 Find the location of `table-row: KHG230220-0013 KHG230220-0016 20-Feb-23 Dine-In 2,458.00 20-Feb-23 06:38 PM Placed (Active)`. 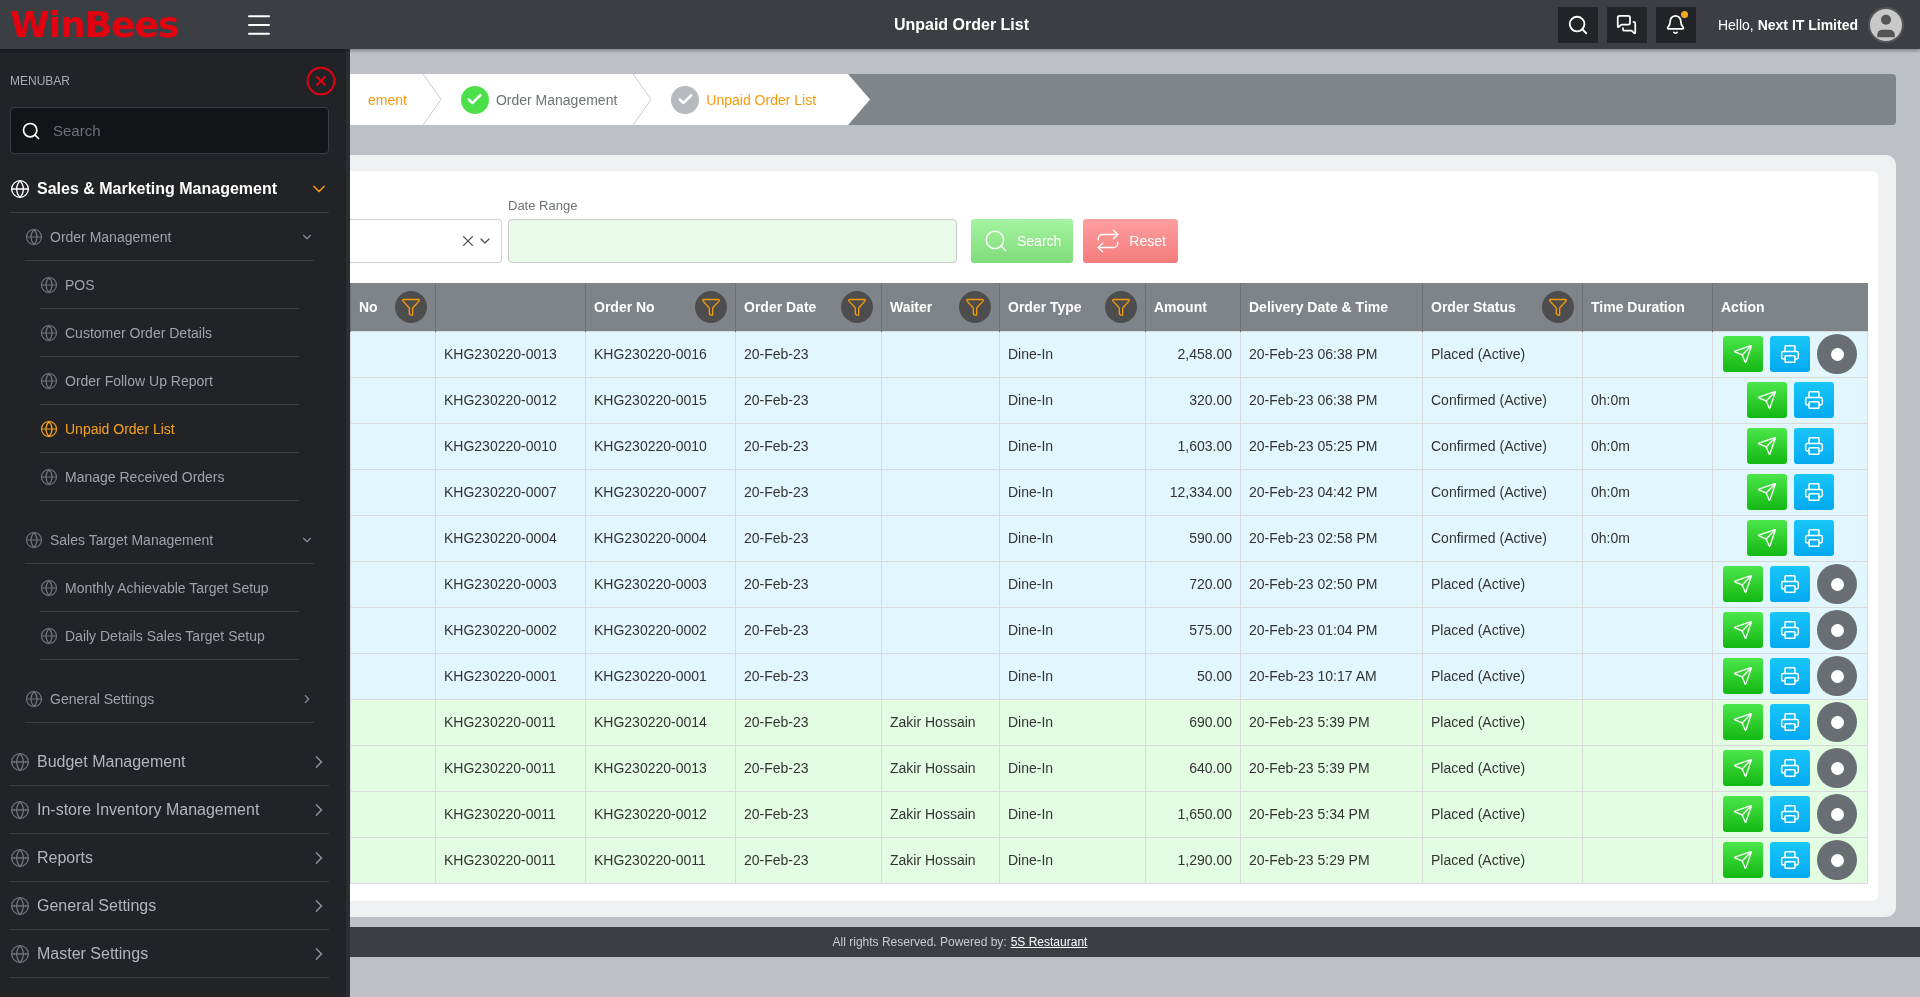

table-row: KHG230220-0013 KHG230220-0016 20-Feb-23 Dine-In 2,458.00 20-Feb-23 06:38 PM Placed (Active) is located at coordinates (1109, 354).